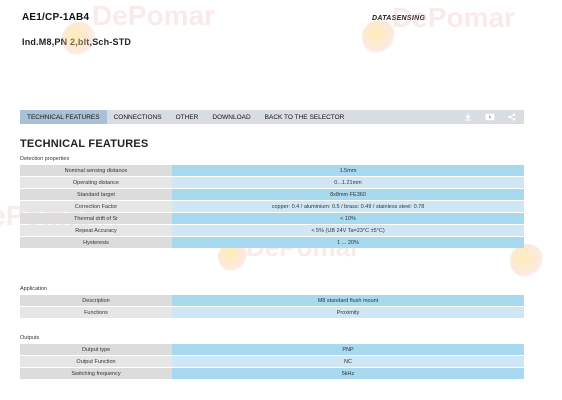 This screenshot has width=562, height=400. What do you see at coordinates (490, 117) in the screenshot?
I see `play-video-icon` at bounding box center [490, 117].